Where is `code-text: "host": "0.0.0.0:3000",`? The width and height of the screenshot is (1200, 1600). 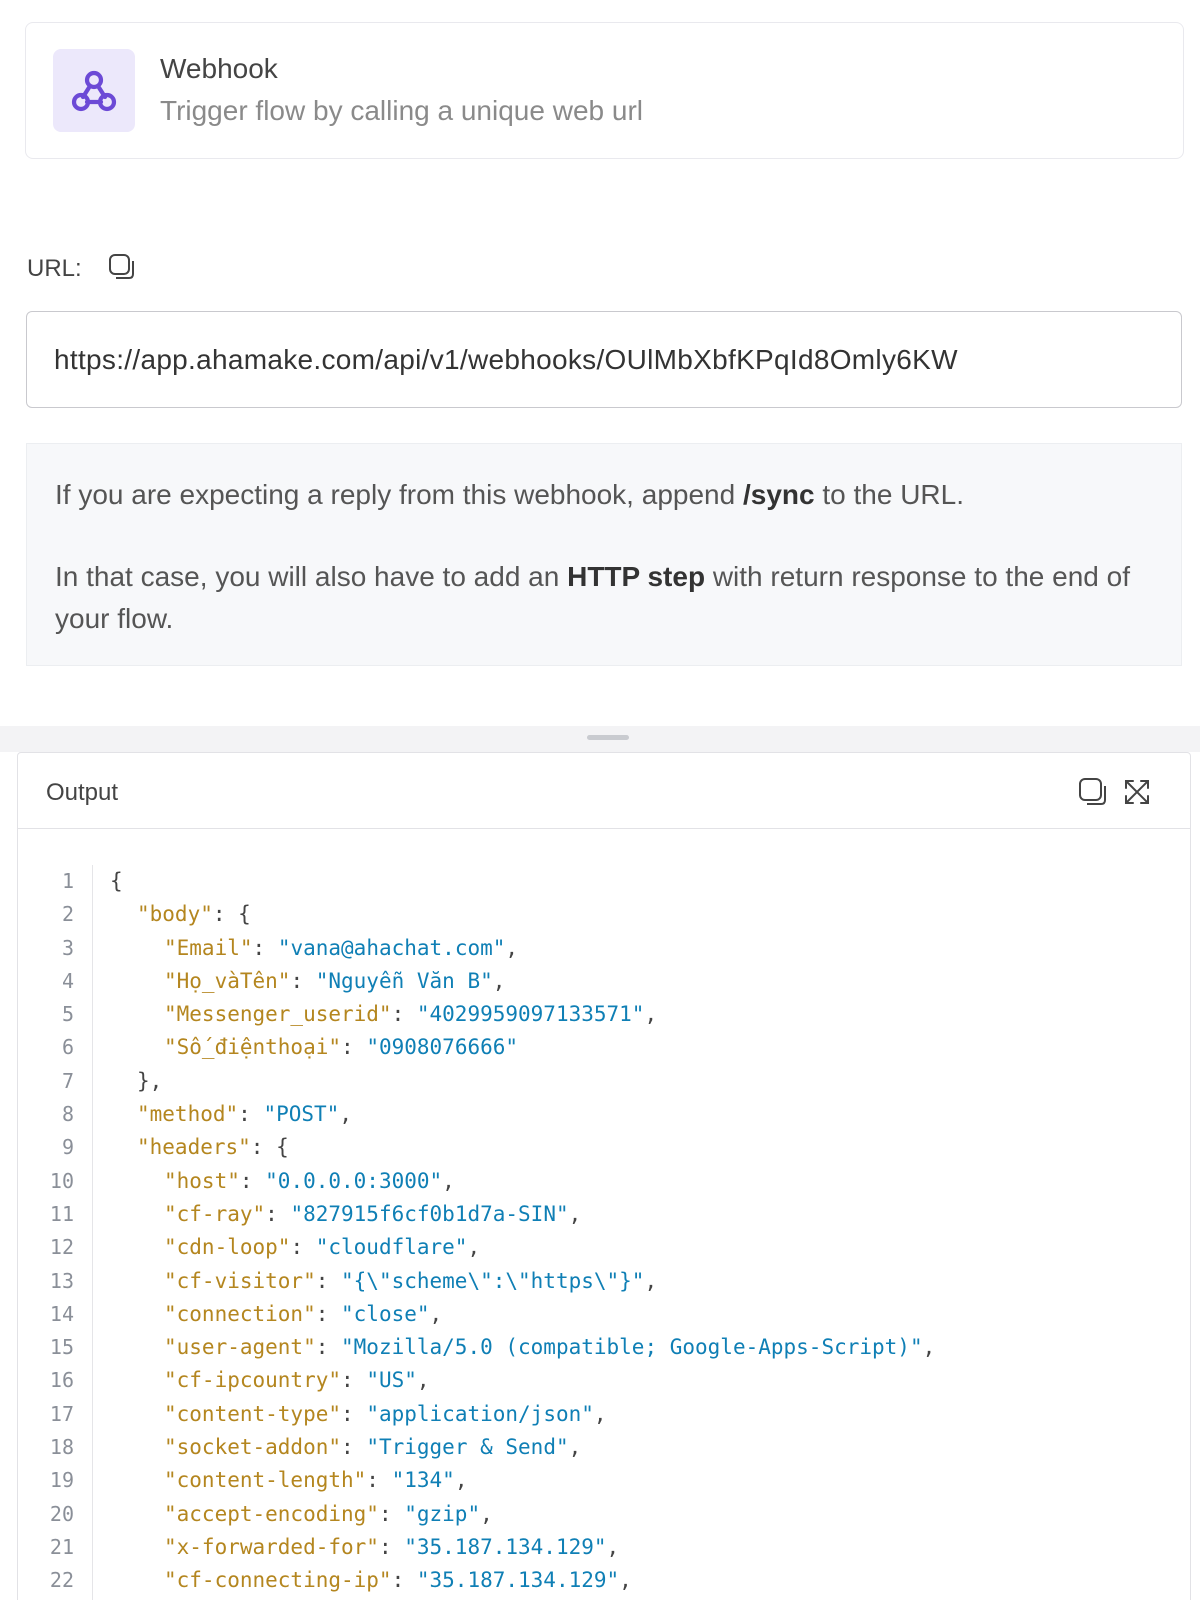
code-text: "host": "0.0.0.0:3000", is located at coordinates (309, 1181).